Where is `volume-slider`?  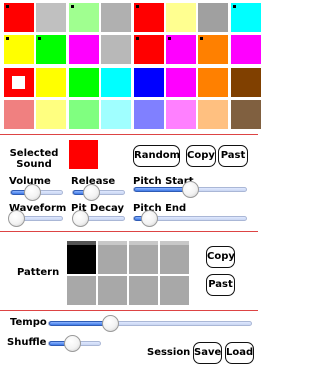
volume-slider is located at coordinates (36, 192).